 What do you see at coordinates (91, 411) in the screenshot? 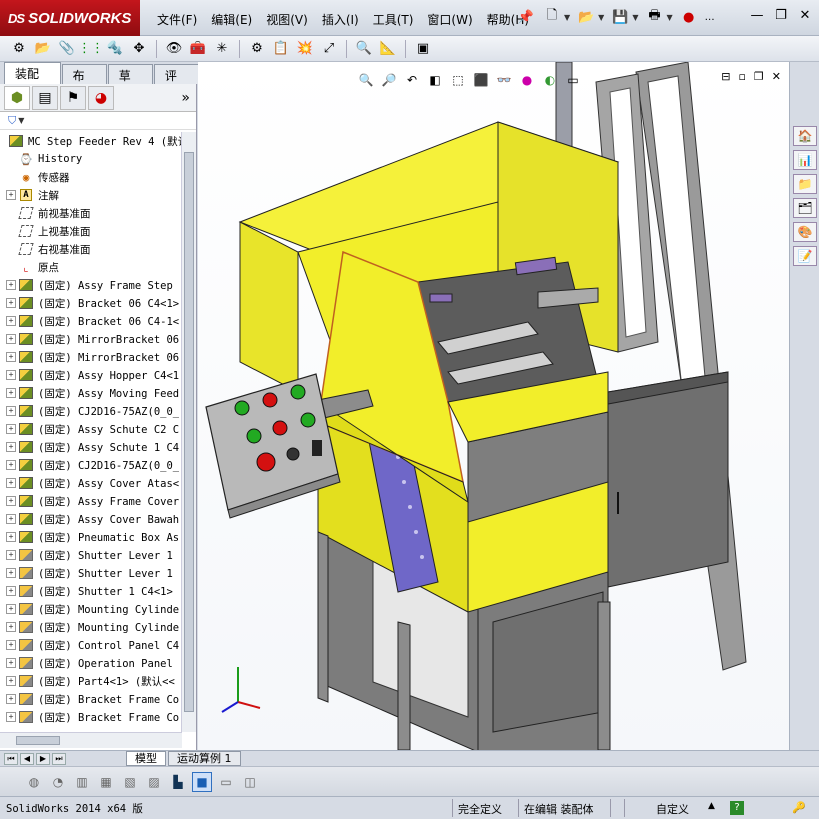
I see `tree-item: + (固定) CJ2D16-75AZ(0_0_` at bounding box center [91, 411].